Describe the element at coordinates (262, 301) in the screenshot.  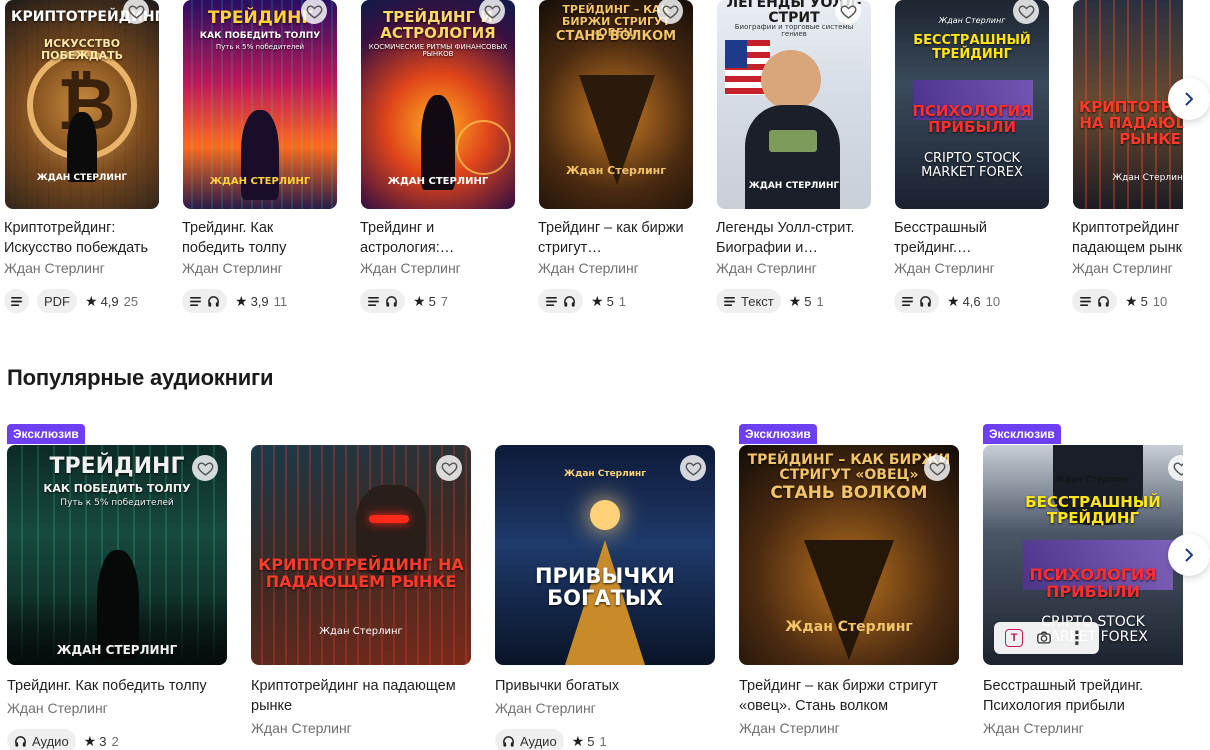
I see `book-meta: ★ 3,9 11` at that location.